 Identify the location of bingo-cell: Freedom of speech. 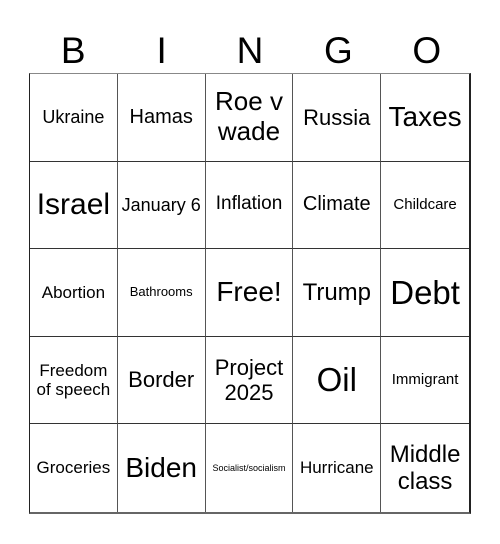
(74, 380).